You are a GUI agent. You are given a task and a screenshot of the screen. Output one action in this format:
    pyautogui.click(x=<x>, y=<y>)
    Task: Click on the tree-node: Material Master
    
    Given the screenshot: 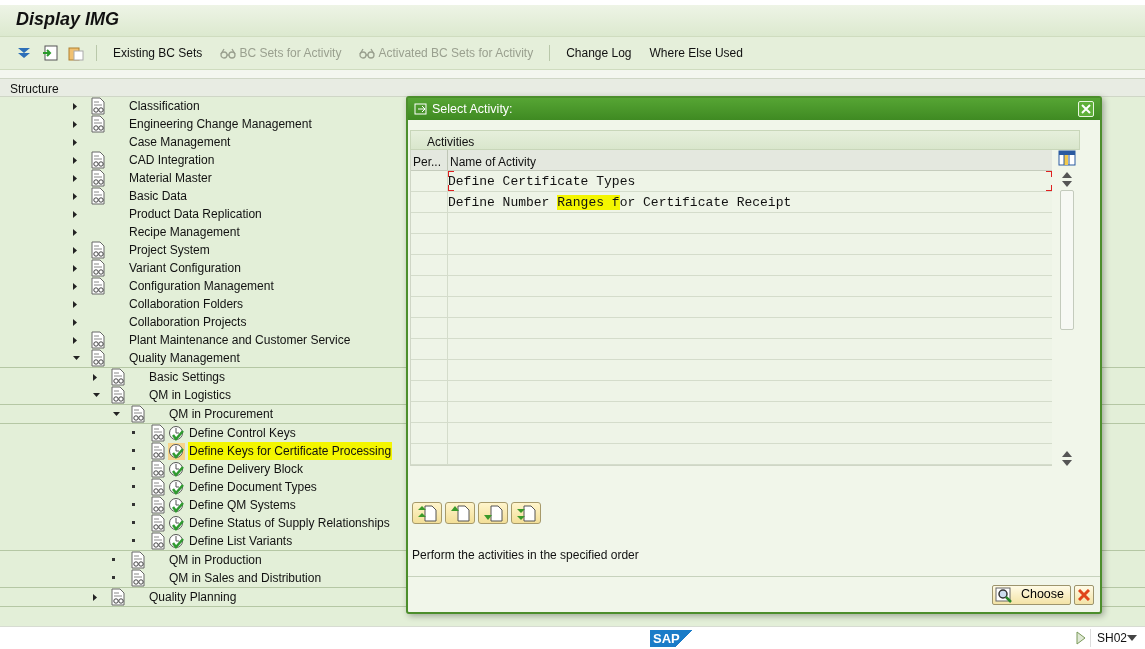 What is the action you would take?
    pyautogui.click(x=170, y=178)
    